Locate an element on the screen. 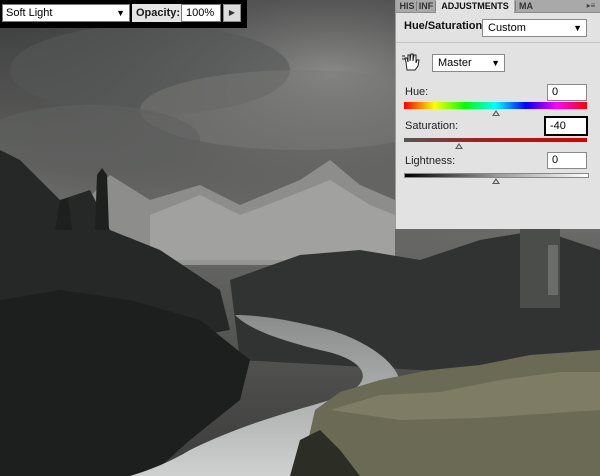 This screenshot has width=600, height=476. panel-tab-bar: HIS INF ADJUSTMENTS MA ▸≡ is located at coordinates (498, 6).